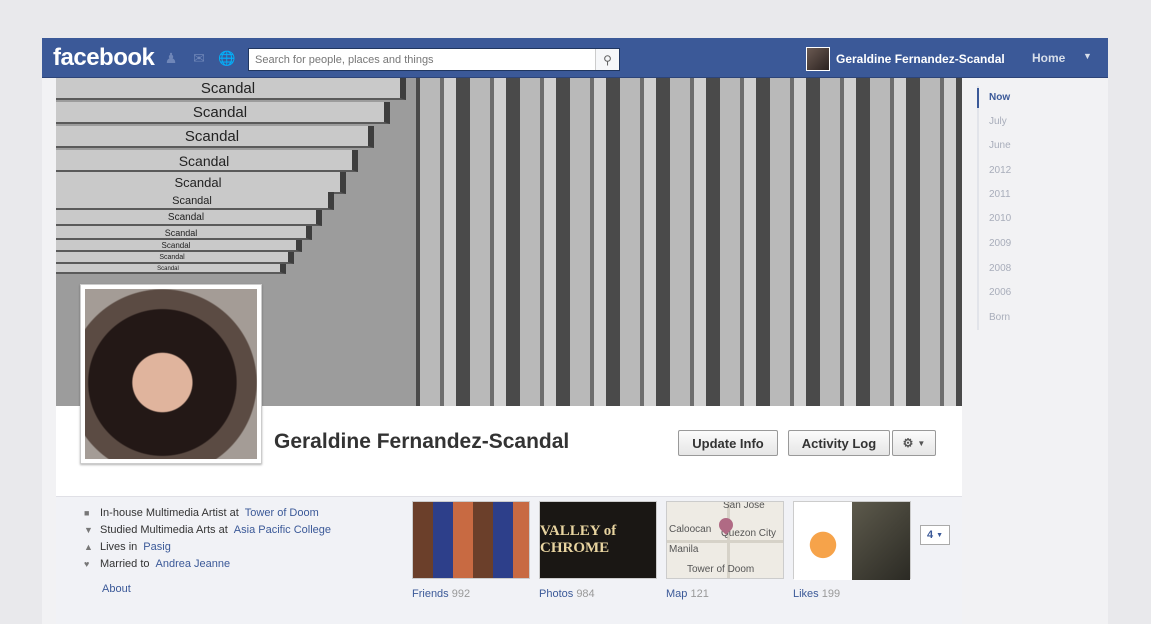 The height and width of the screenshot is (624, 1151). I want to click on search-button: ⚲, so click(607, 59).